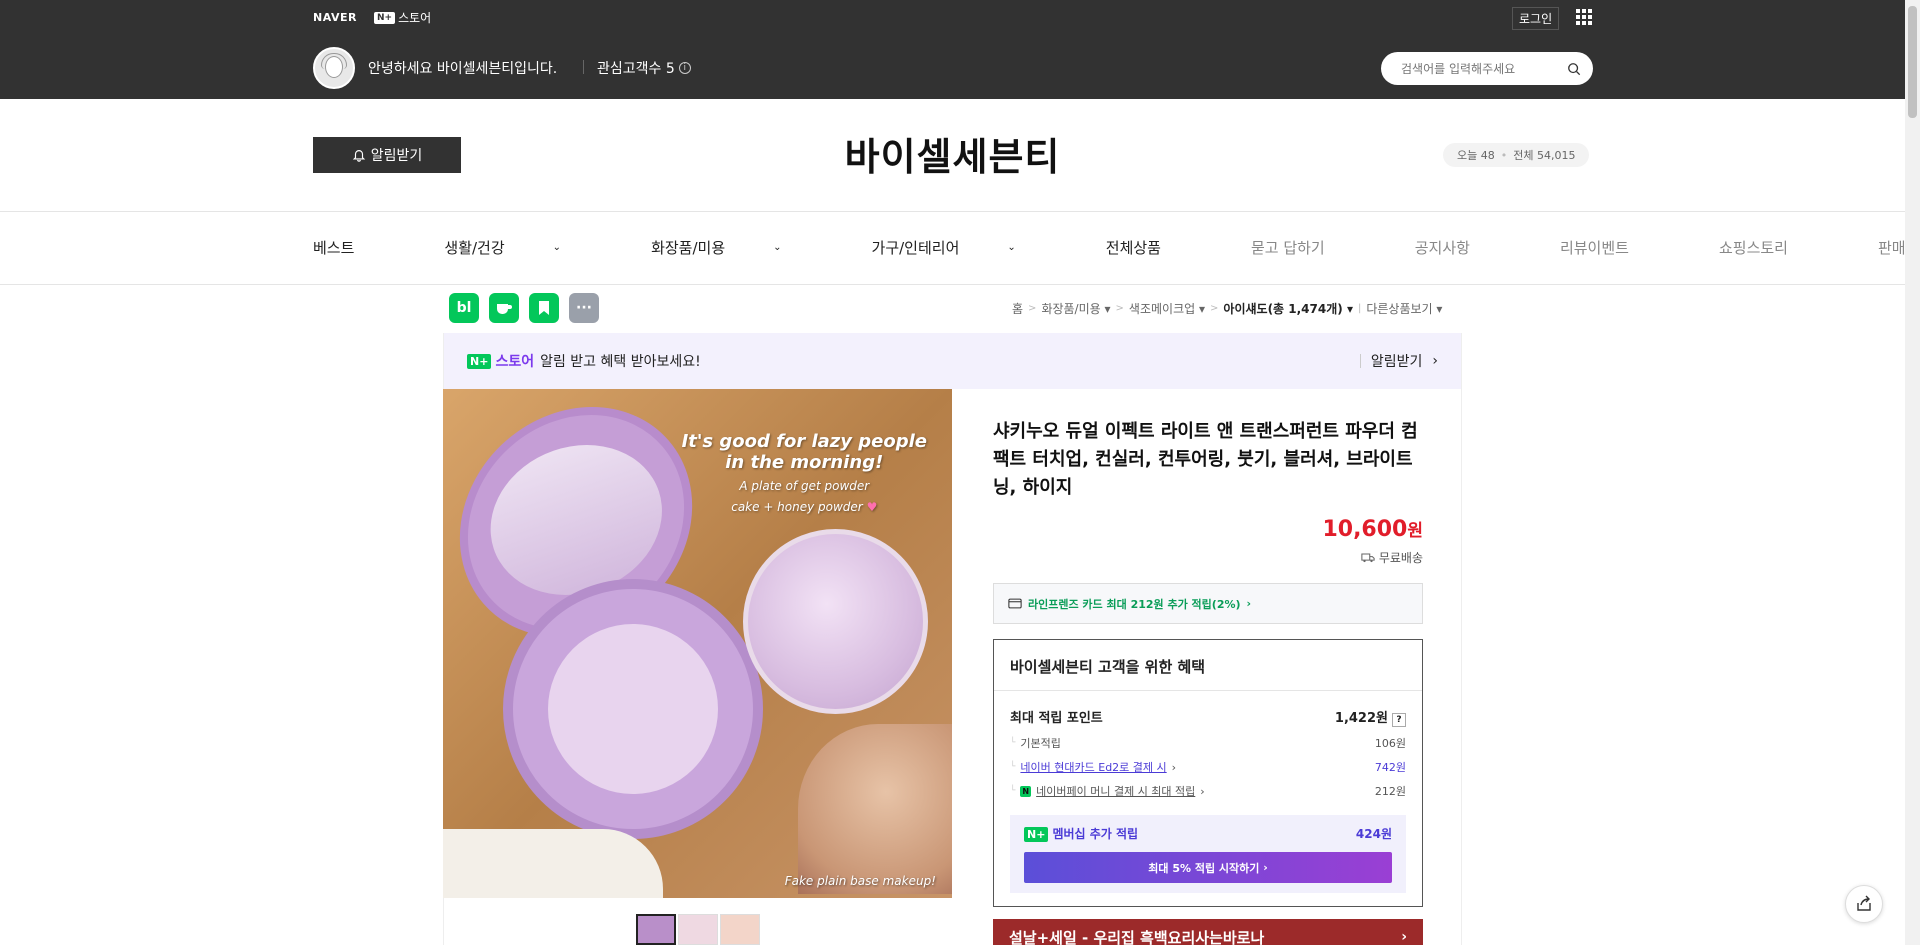 This screenshot has width=1920, height=945. What do you see at coordinates (1484, 68) in the screenshot?
I see `search-input` at bounding box center [1484, 68].